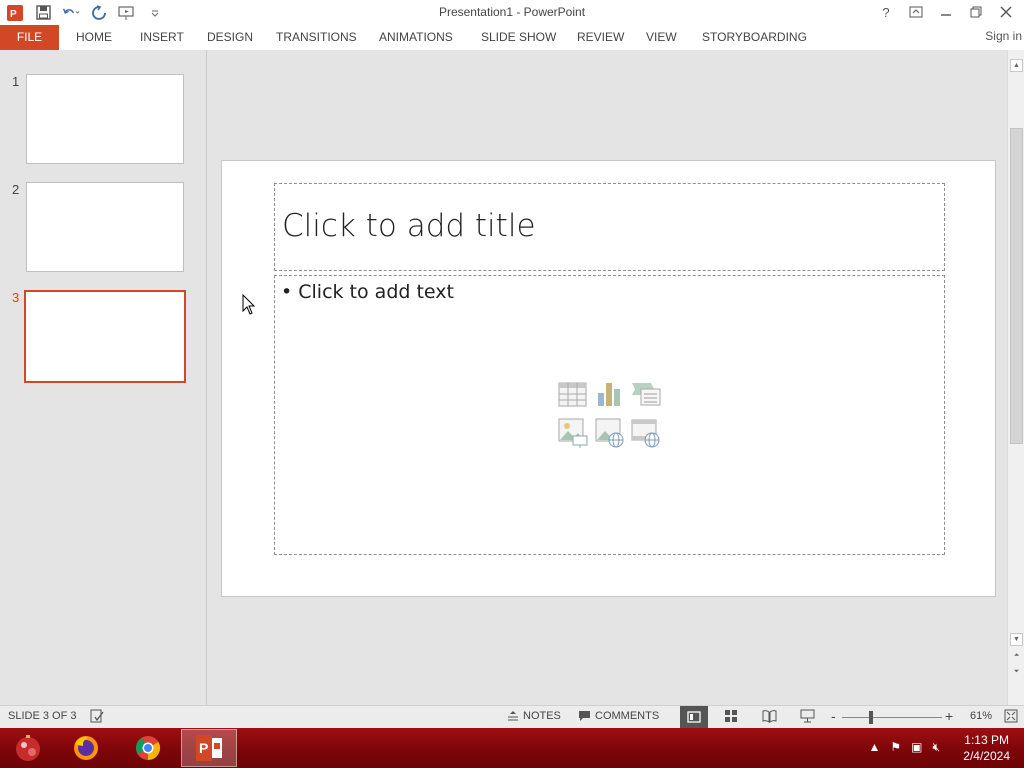 Image resolution: width=1024 pixels, height=768 pixels. I want to click on online-pictures-icon, so click(610, 433).